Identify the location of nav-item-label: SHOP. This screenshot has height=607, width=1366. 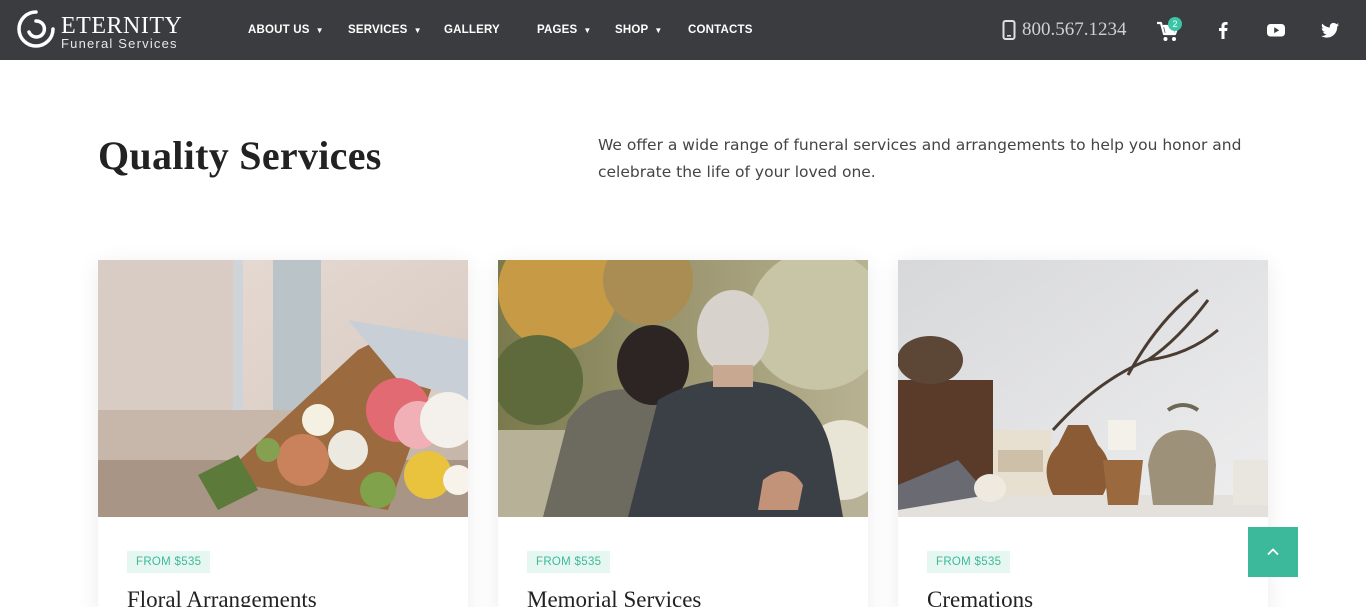
(632, 30).